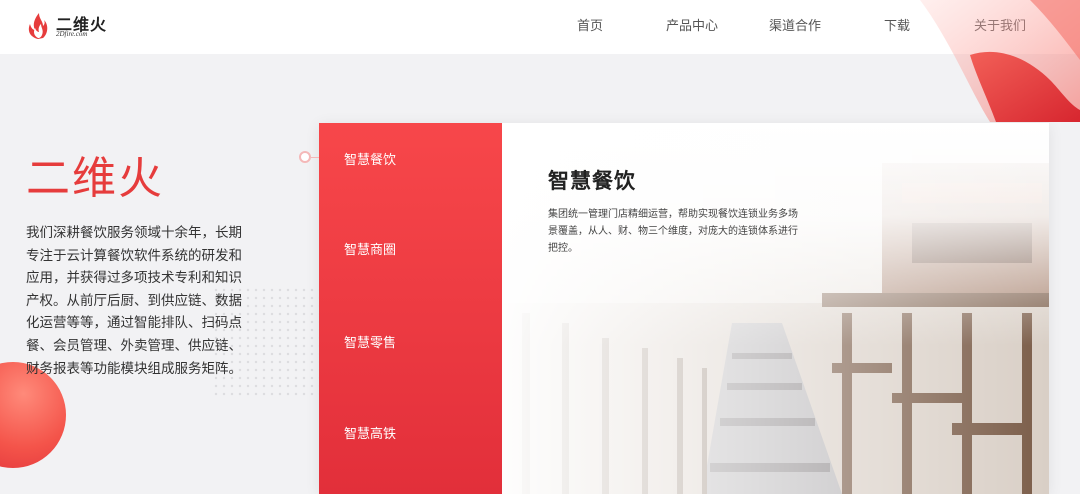 The image size is (1080, 494). I want to click on nav-item-channels: 渠道合作, so click(795, 24).